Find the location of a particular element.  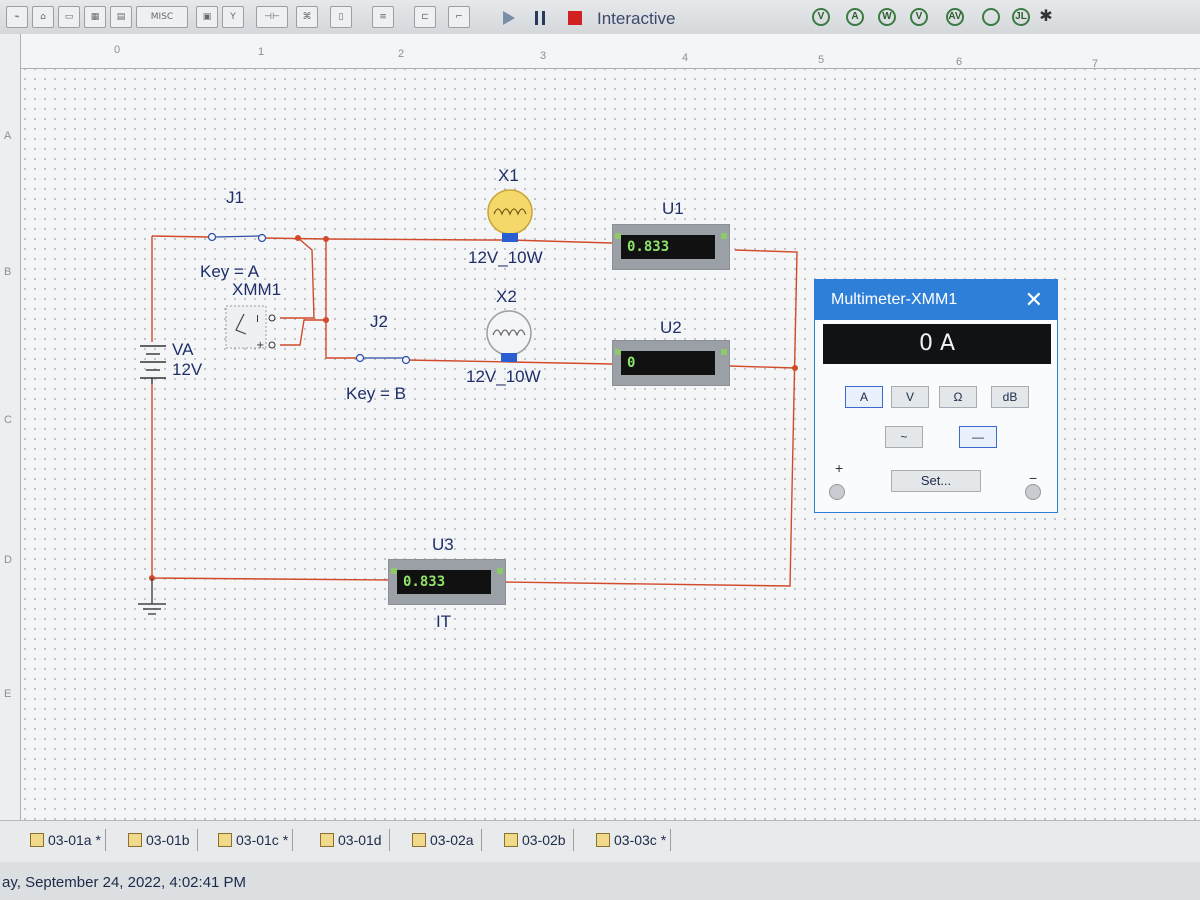

tab-label: 03-02a is located at coordinates (452, 840).